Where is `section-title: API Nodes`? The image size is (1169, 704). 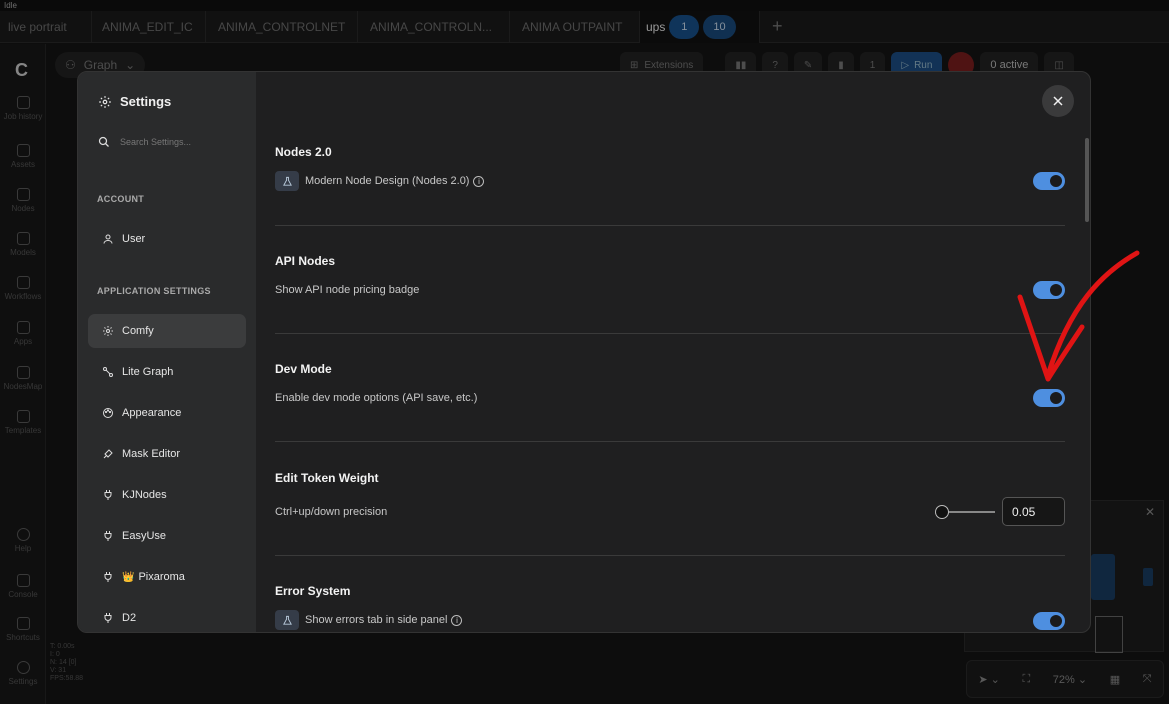 section-title: API Nodes is located at coordinates (305, 261).